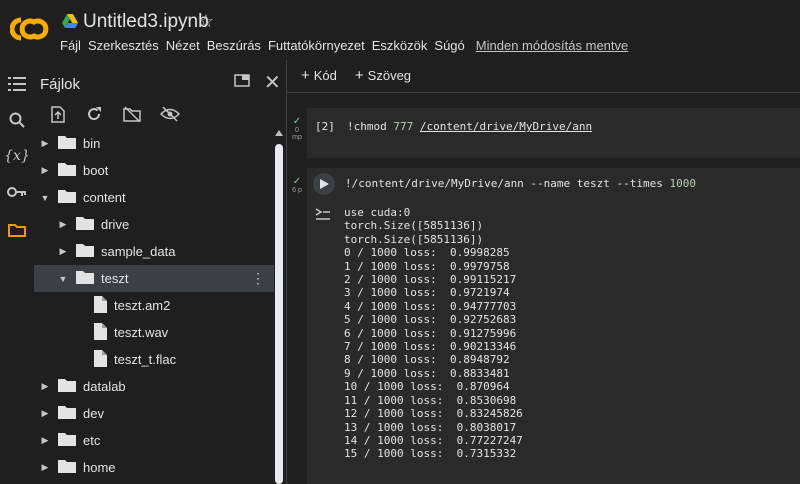 Image resolution: width=800 pixels, height=484 pixels. What do you see at coordinates (145, 359) in the screenshot?
I see `tree-item-label: teszt_t.flac` at bounding box center [145, 359].